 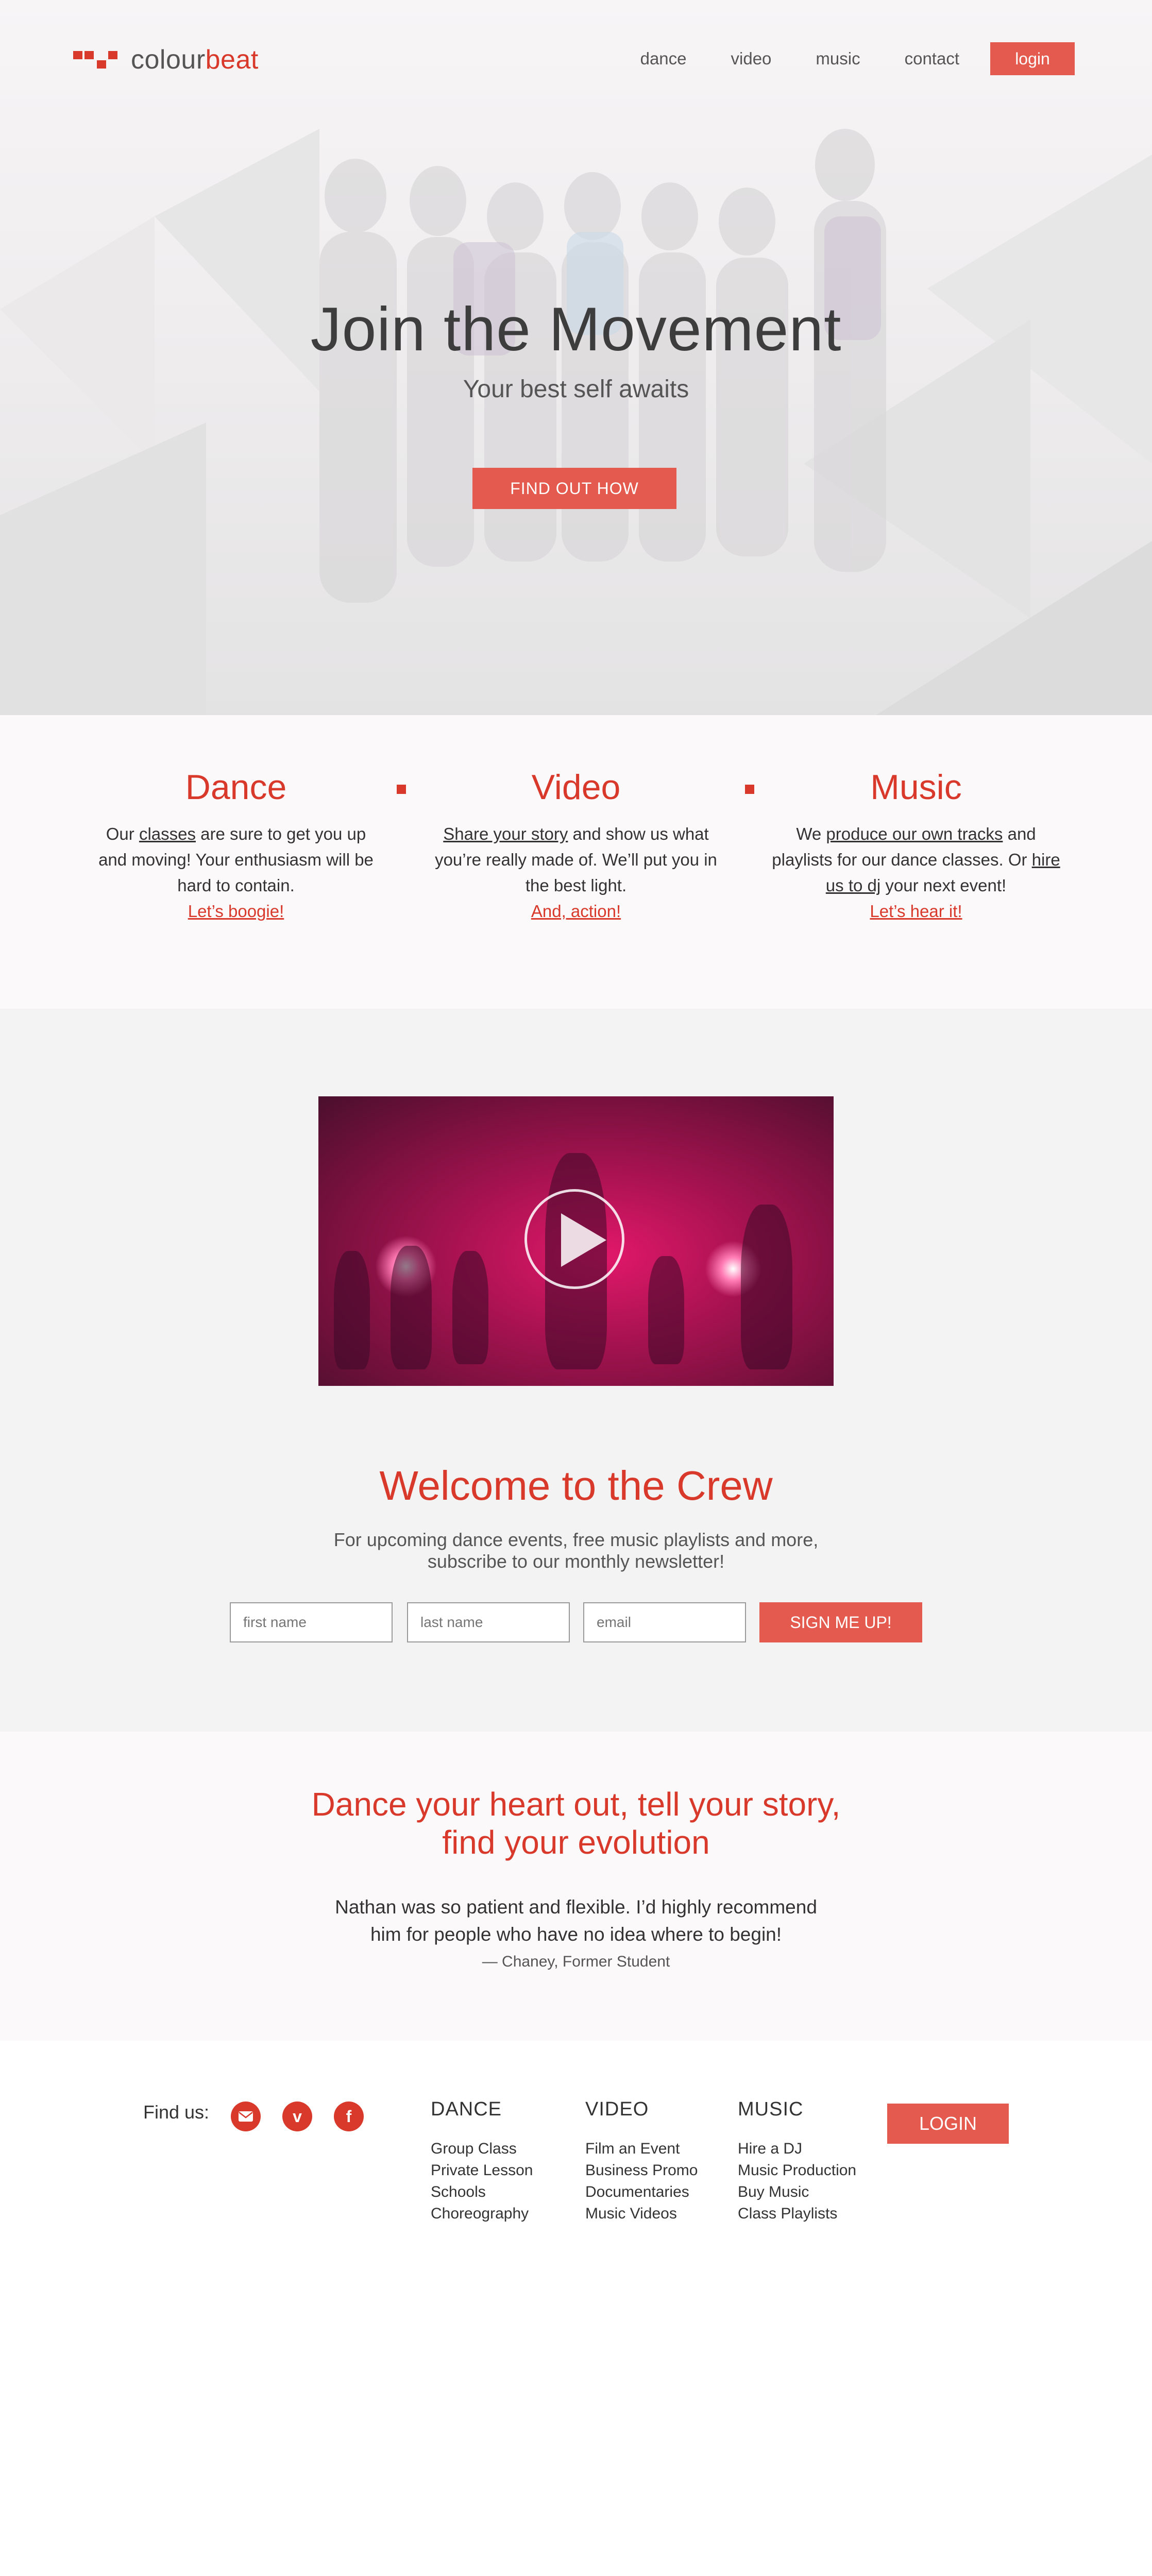 I want to click on hero-subtitle: Your best self awaits, so click(x=576, y=389).